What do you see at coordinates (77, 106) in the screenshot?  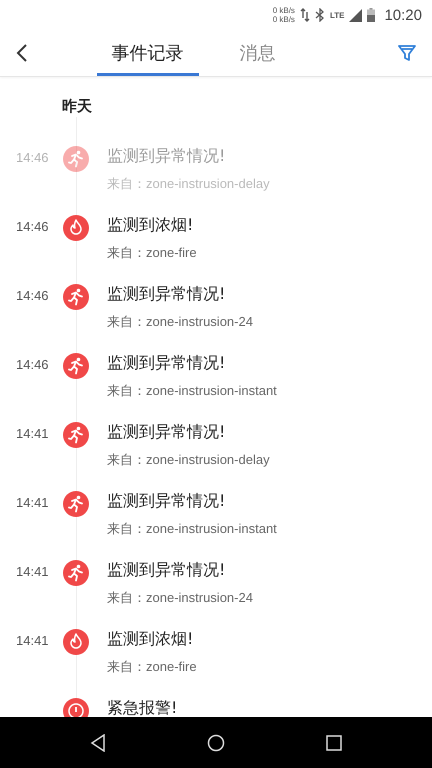 I see `day-heading: 昨天` at bounding box center [77, 106].